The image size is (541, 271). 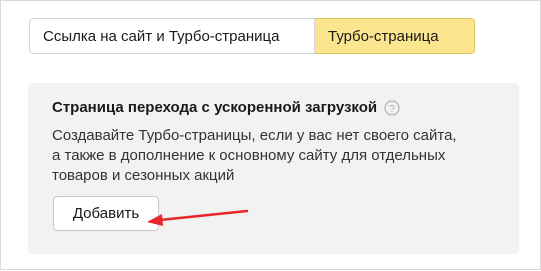 What do you see at coordinates (161, 36) in the screenshot?
I see `tab-label: Ссылка на сайт и Турбо-страница` at bounding box center [161, 36].